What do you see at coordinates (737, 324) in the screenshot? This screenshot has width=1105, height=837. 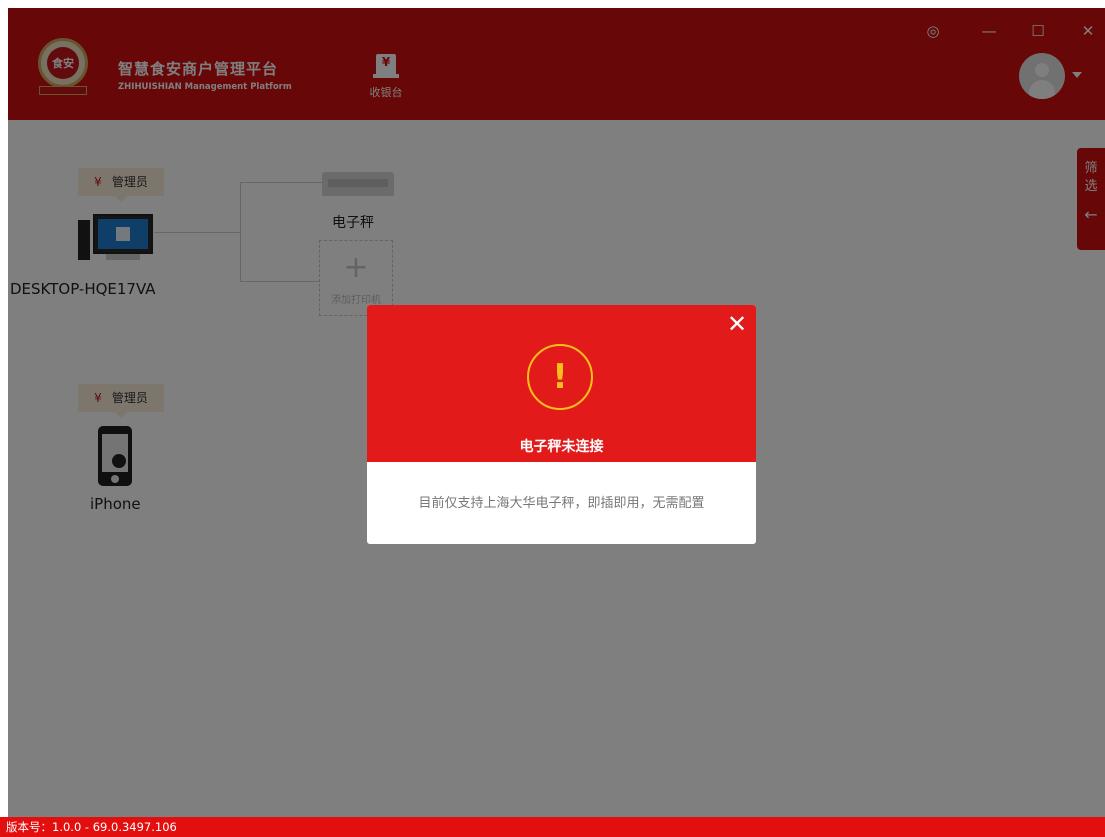 I see `dialog-close-icon: ✕` at bounding box center [737, 324].